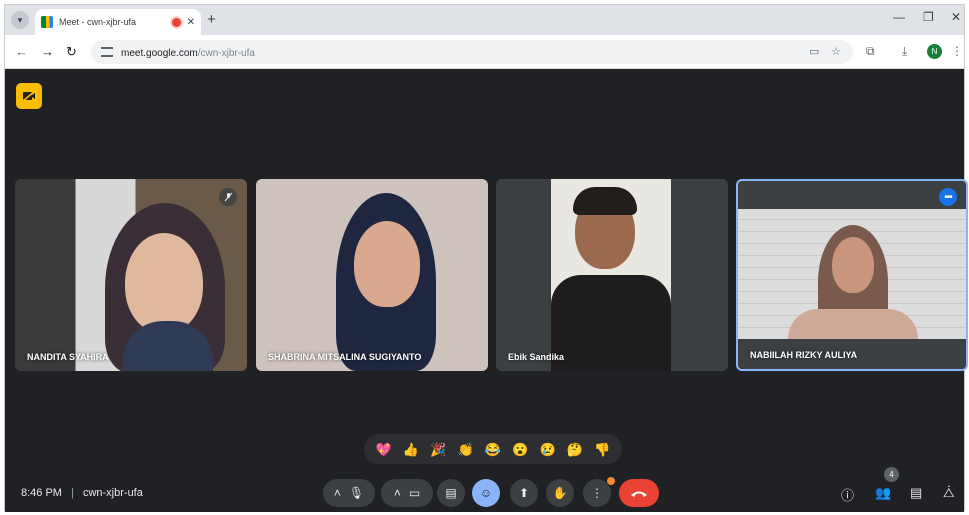 The width and height of the screenshot is (969, 515). I want to click on end-call-icon, so click(639, 494).